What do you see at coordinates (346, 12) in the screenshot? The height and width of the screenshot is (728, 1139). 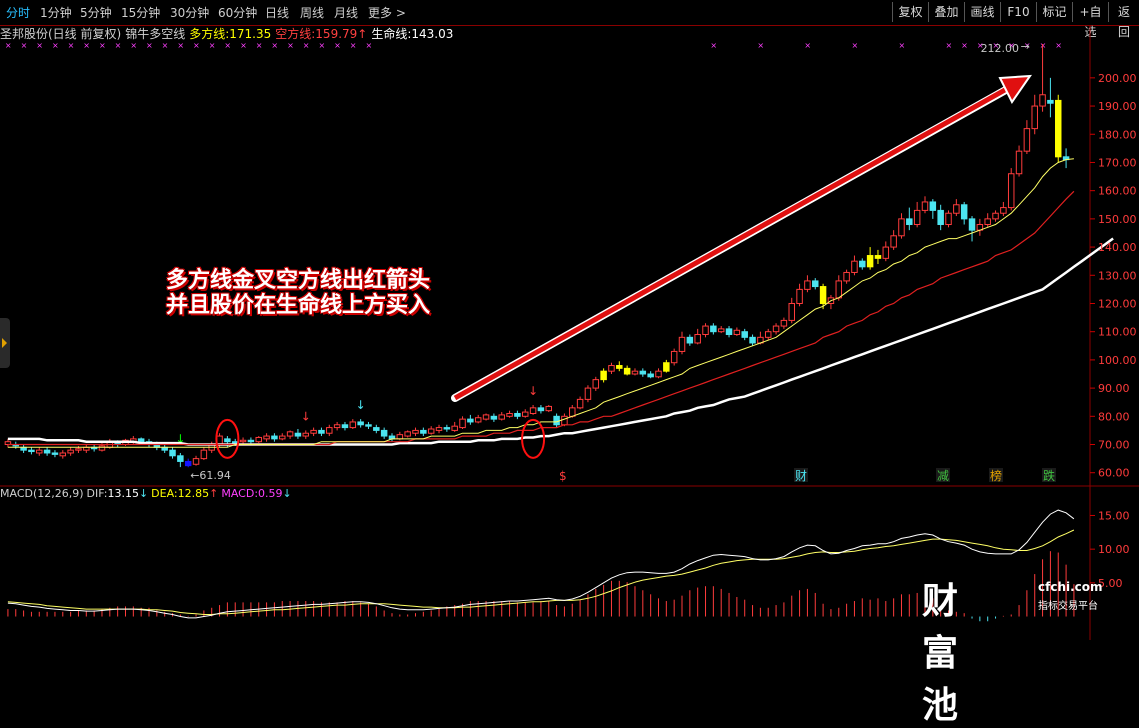 I see `tab-timeframe: 月线` at bounding box center [346, 12].